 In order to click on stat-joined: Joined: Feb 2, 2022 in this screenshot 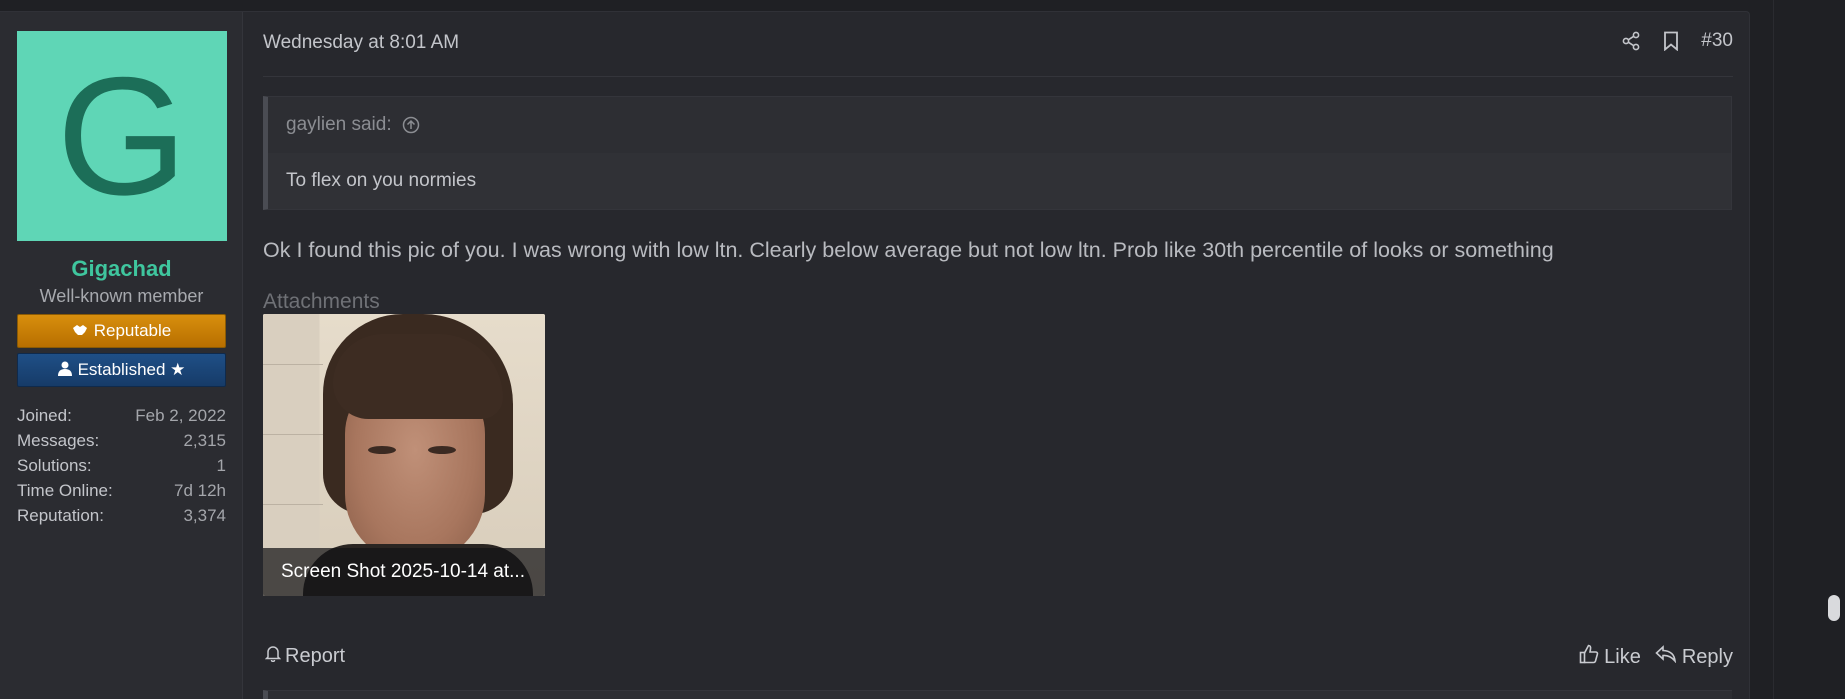, I will do `click(121, 415)`.